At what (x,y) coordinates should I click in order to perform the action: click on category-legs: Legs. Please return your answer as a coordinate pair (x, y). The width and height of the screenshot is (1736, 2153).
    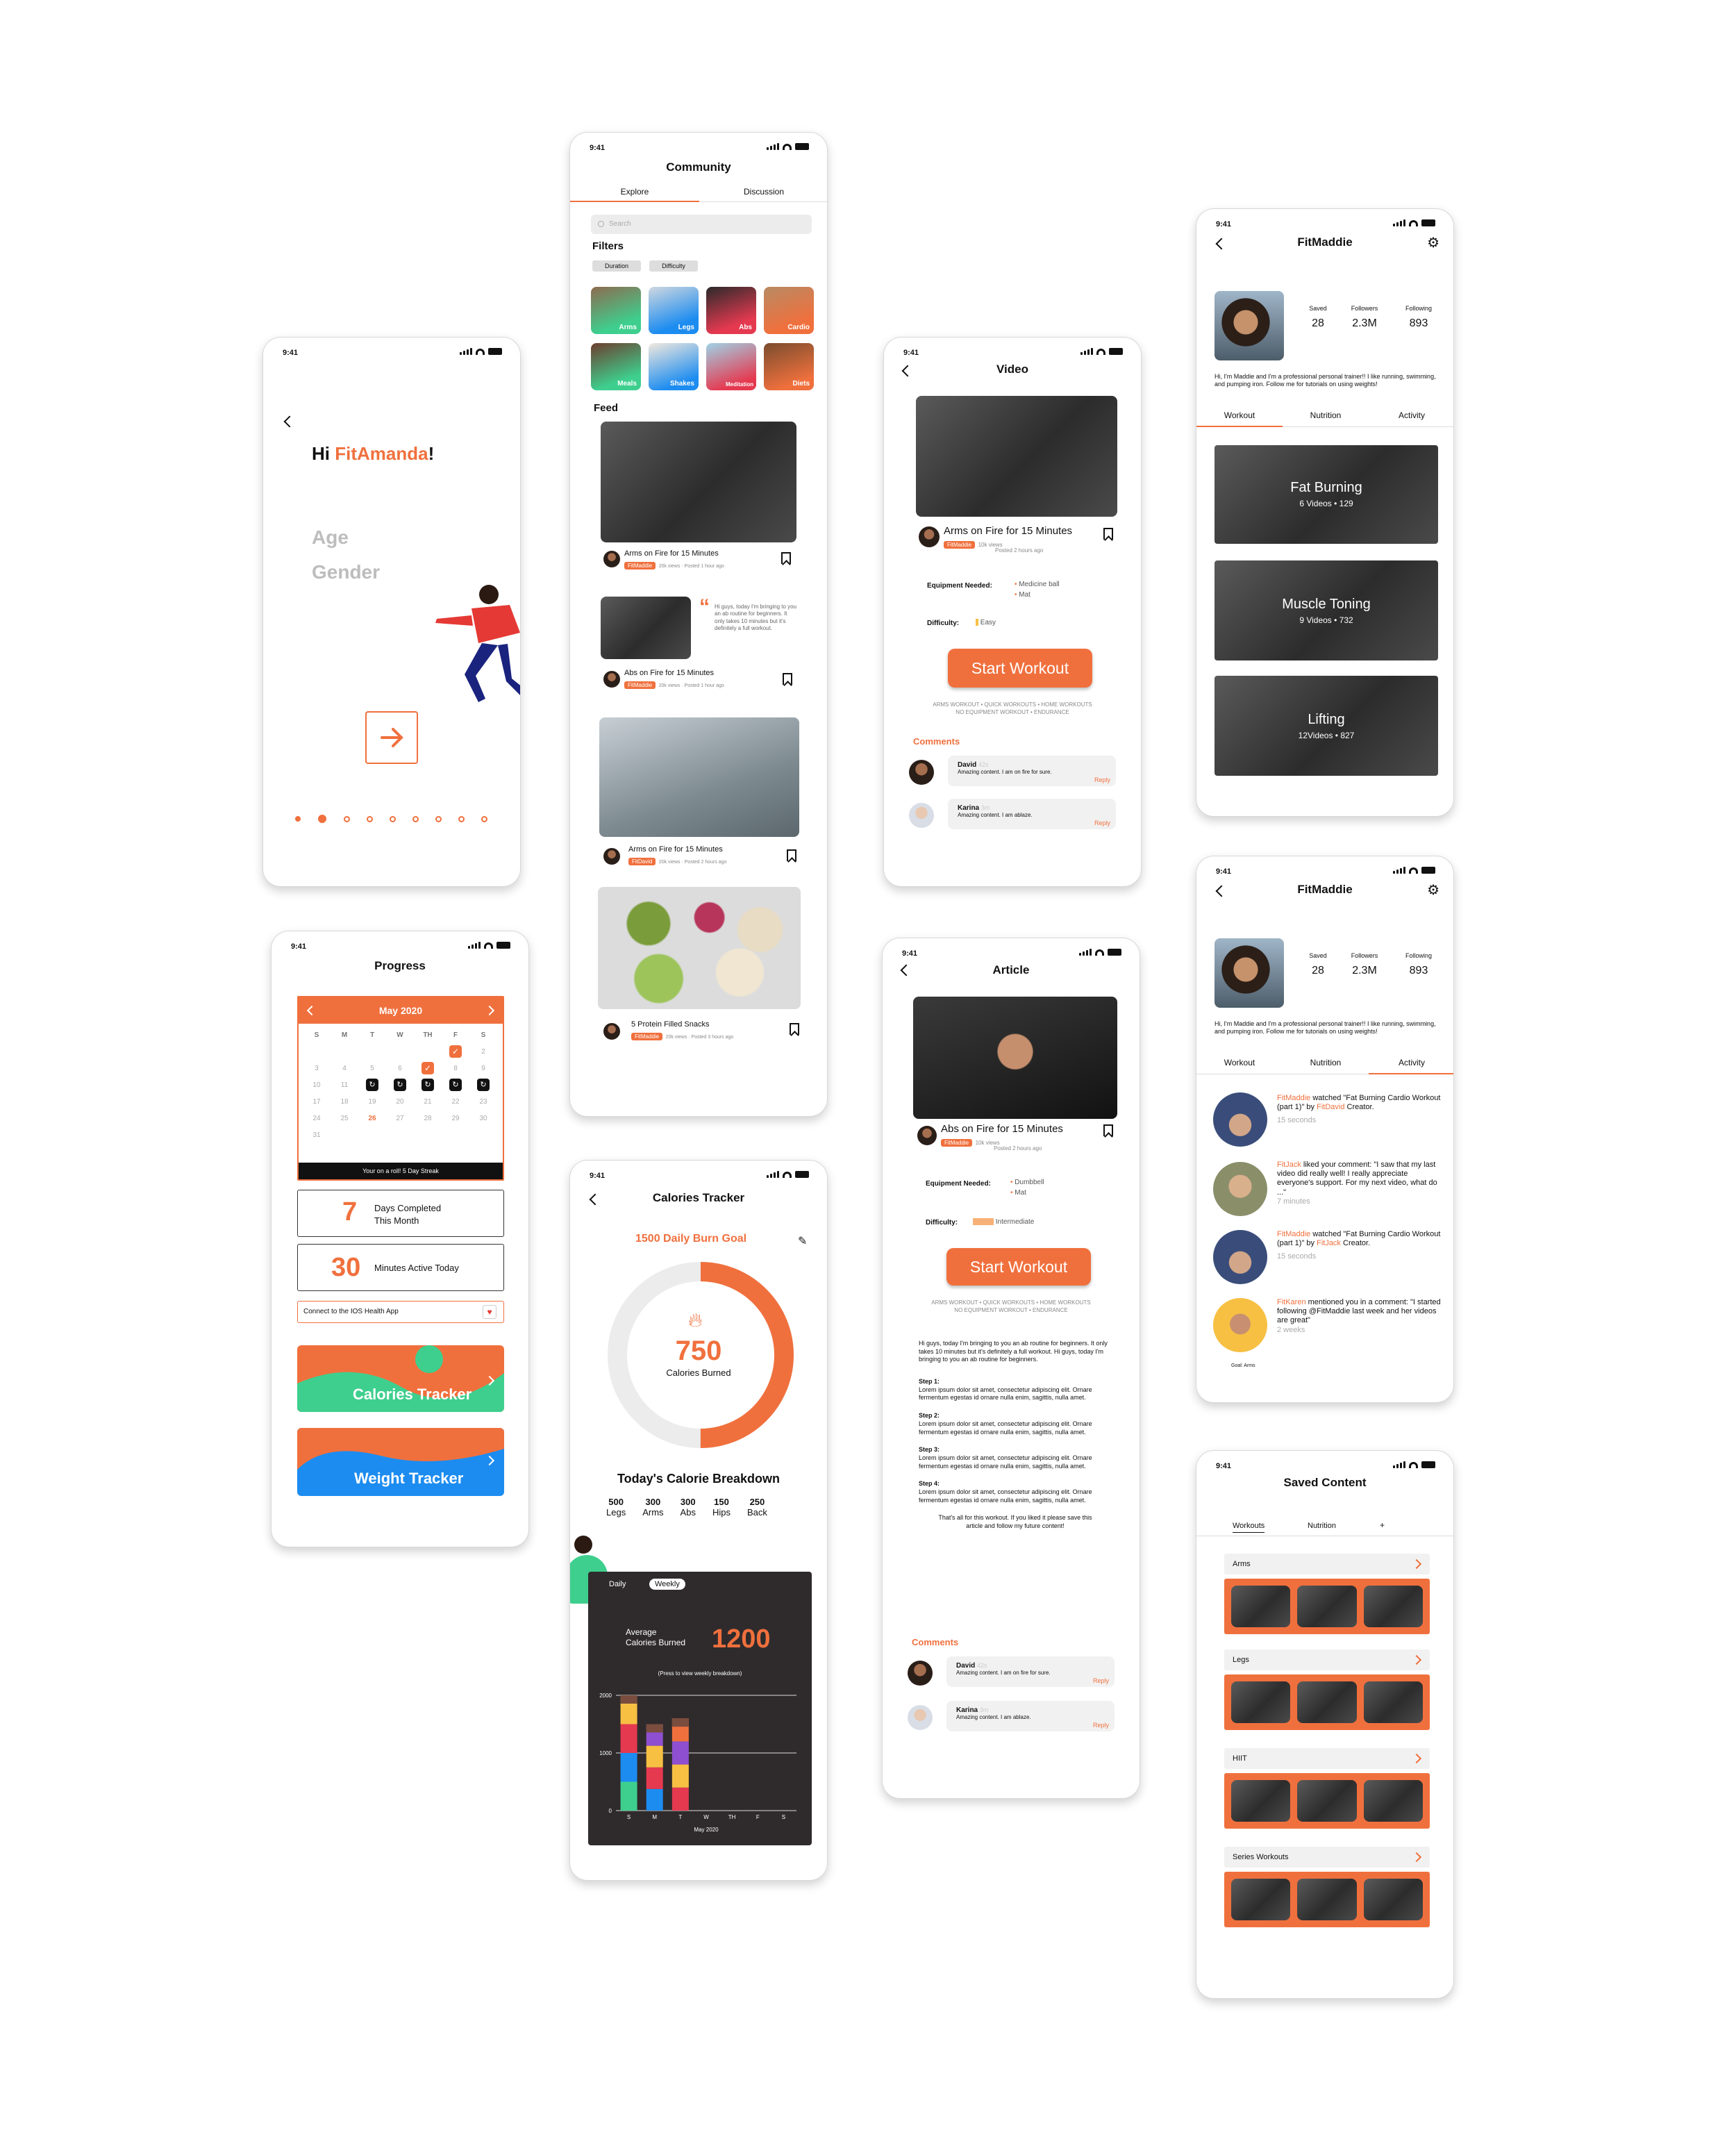
    Looking at the image, I should click on (674, 310).